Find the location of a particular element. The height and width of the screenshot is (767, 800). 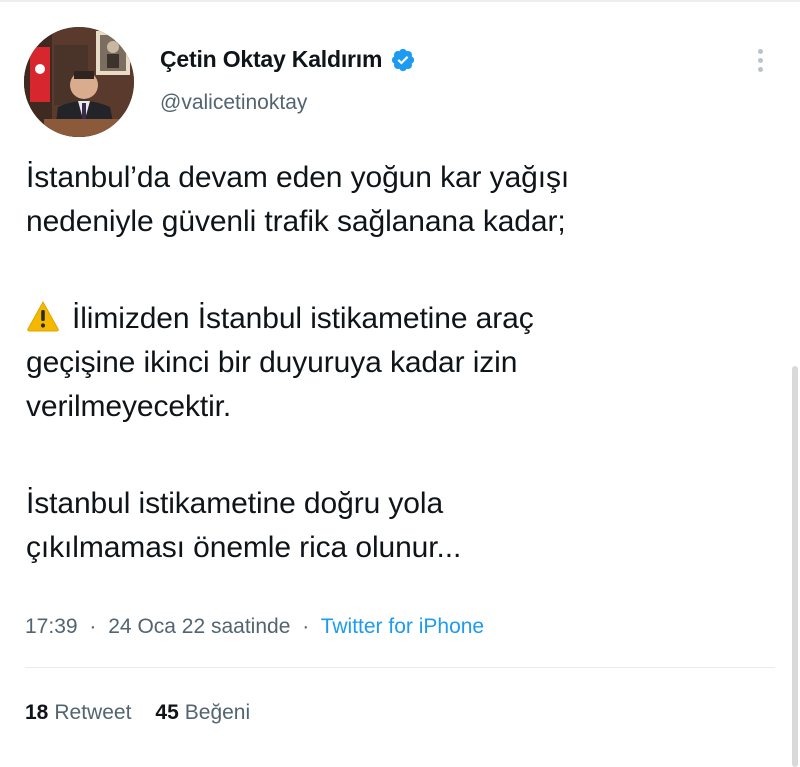

likes-count: 45 is located at coordinates (167, 712).